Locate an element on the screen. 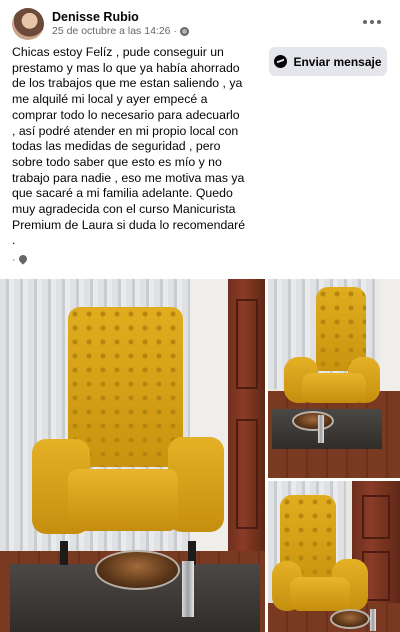  post-meta: 25 de octubre a las 14:26 · is located at coordinates (120, 31).